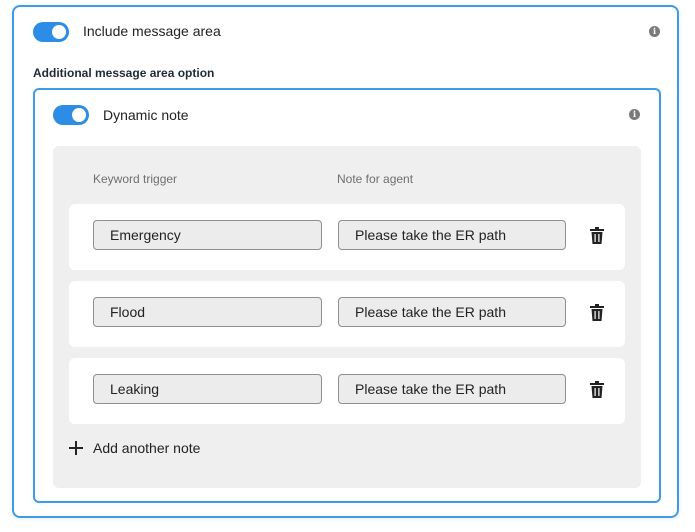  What do you see at coordinates (76, 448) in the screenshot?
I see `plus-icon` at bounding box center [76, 448].